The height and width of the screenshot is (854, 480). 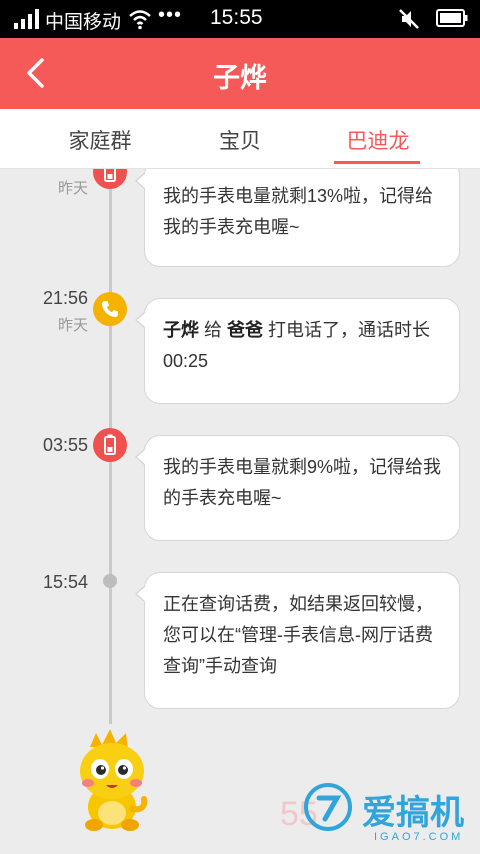 What do you see at coordinates (297, 351) in the screenshot?
I see `message-bubble: 子烨 给 爸爸 打电话了，通话时长 00:25` at bounding box center [297, 351].